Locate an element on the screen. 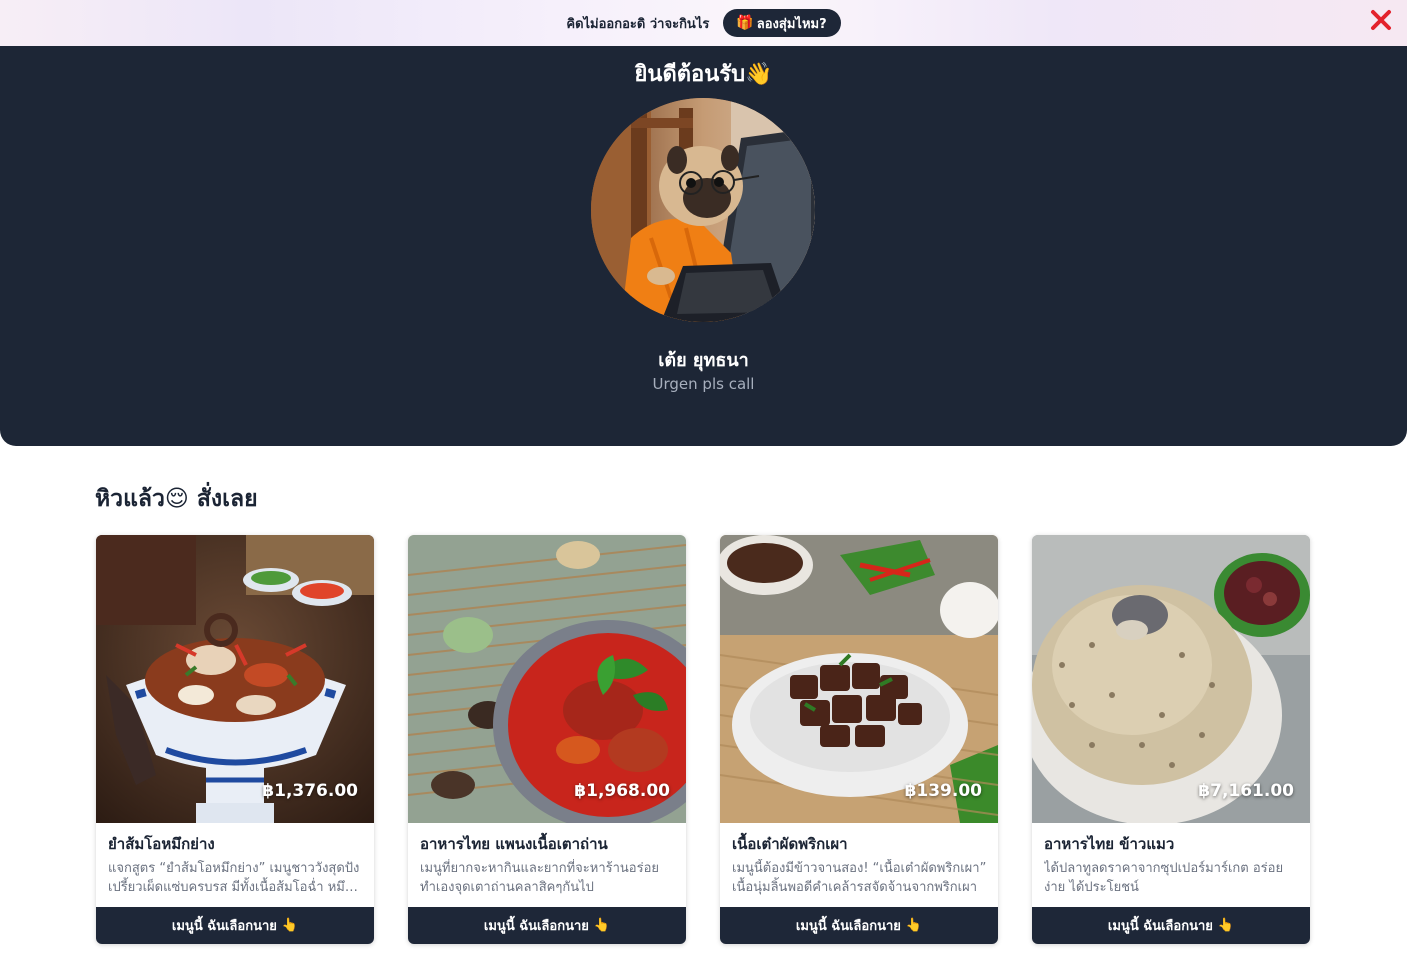  menu-title: เนื้อเต๋าผัดพริกเผา is located at coordinates (790, 844).